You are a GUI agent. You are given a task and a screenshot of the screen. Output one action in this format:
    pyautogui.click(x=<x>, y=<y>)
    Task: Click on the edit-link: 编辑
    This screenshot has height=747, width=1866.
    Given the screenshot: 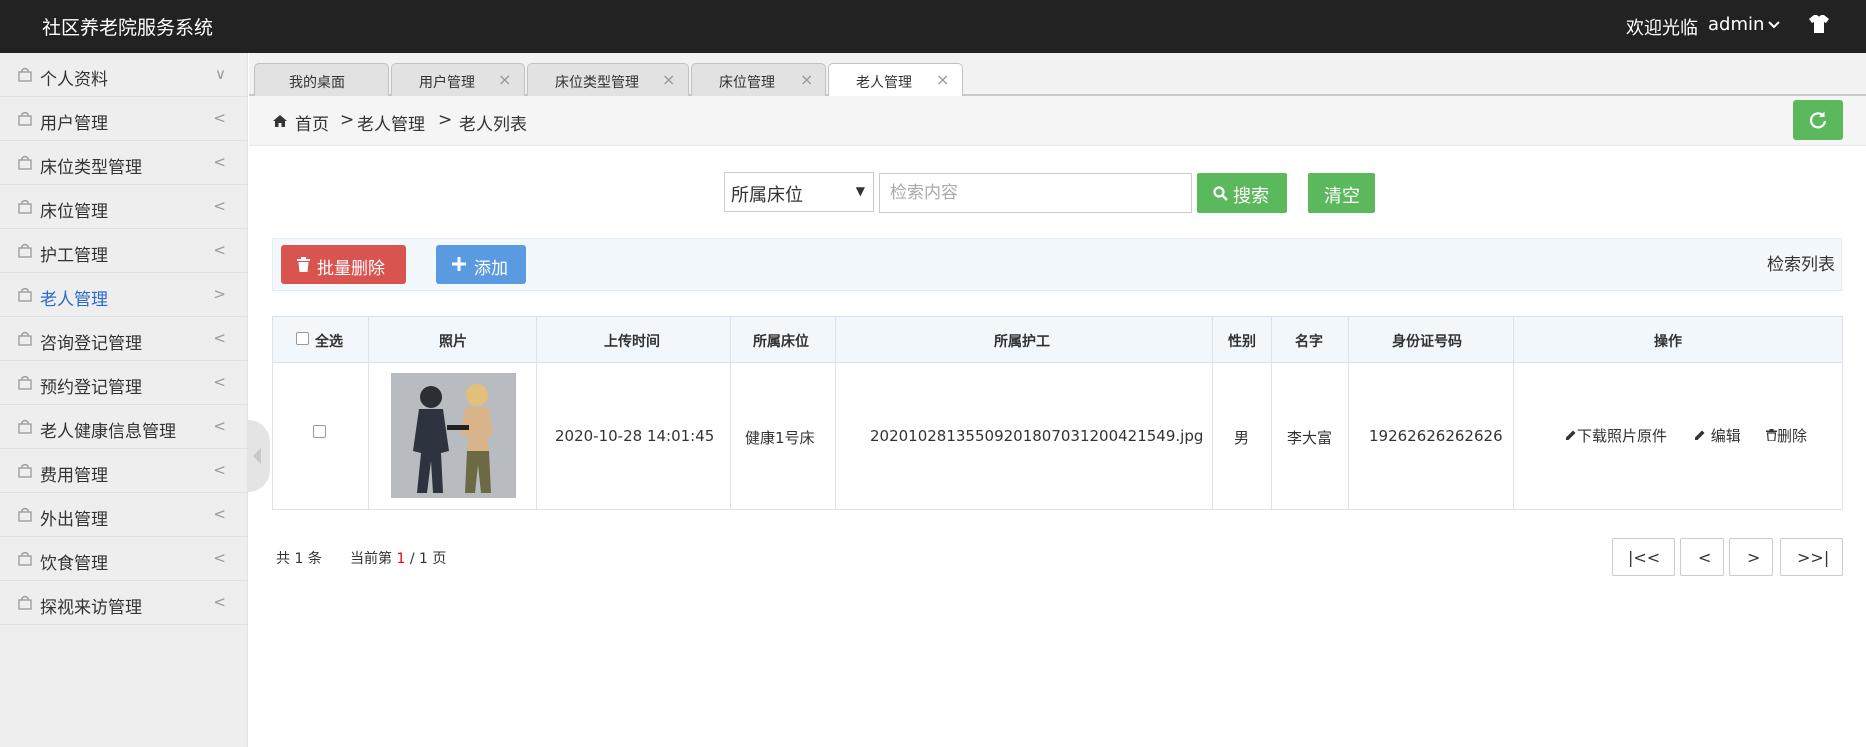 What is the action you would take?
    pyautogui.click(x=1717, y=435)
    